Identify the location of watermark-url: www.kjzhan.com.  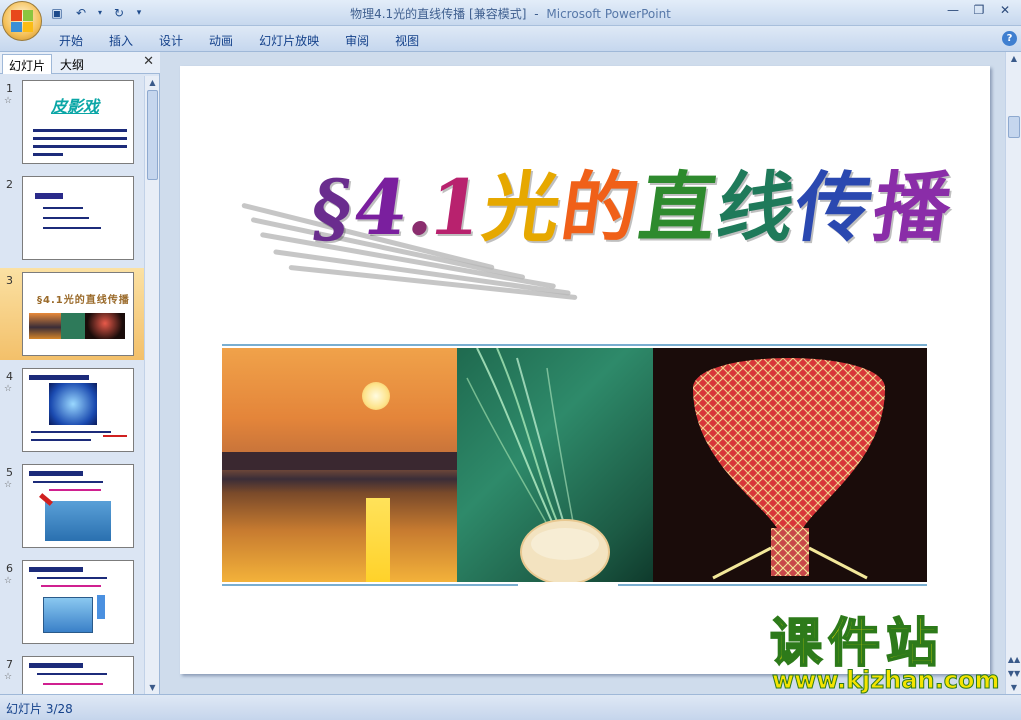
(885, 680).